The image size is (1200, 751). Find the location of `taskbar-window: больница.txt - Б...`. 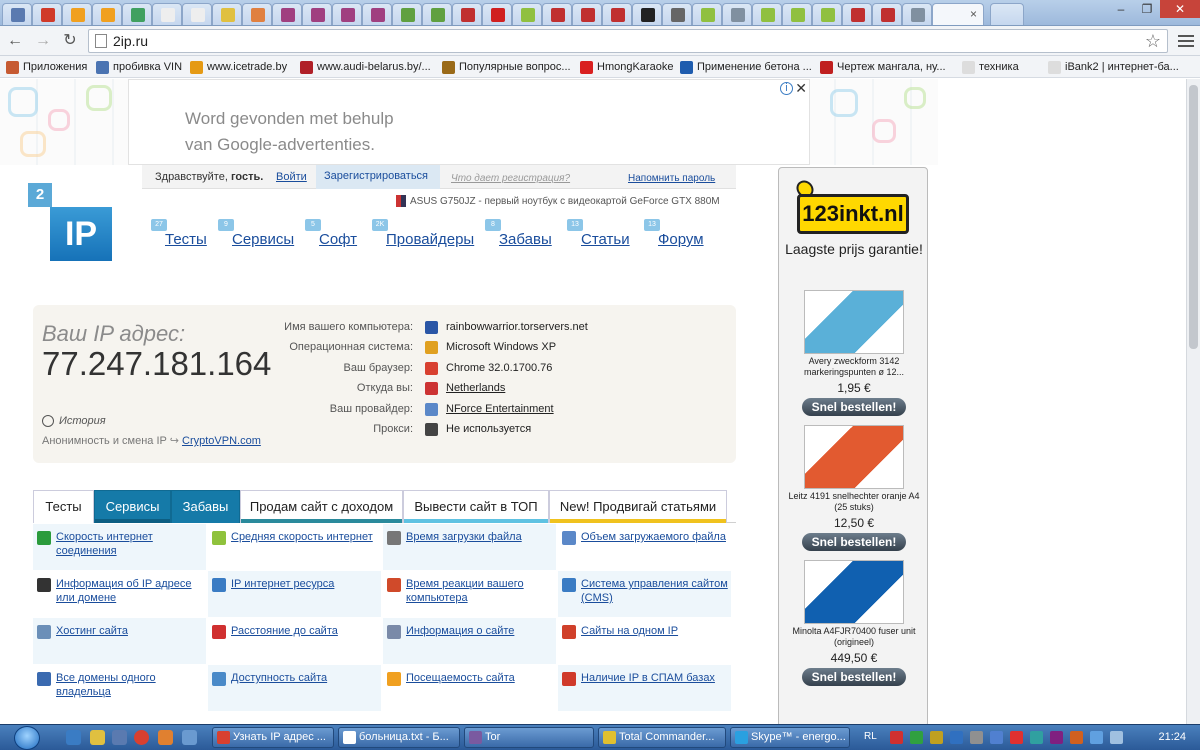

taskbar-window: больница.txt - Б... is located at coordinates (399, 737).